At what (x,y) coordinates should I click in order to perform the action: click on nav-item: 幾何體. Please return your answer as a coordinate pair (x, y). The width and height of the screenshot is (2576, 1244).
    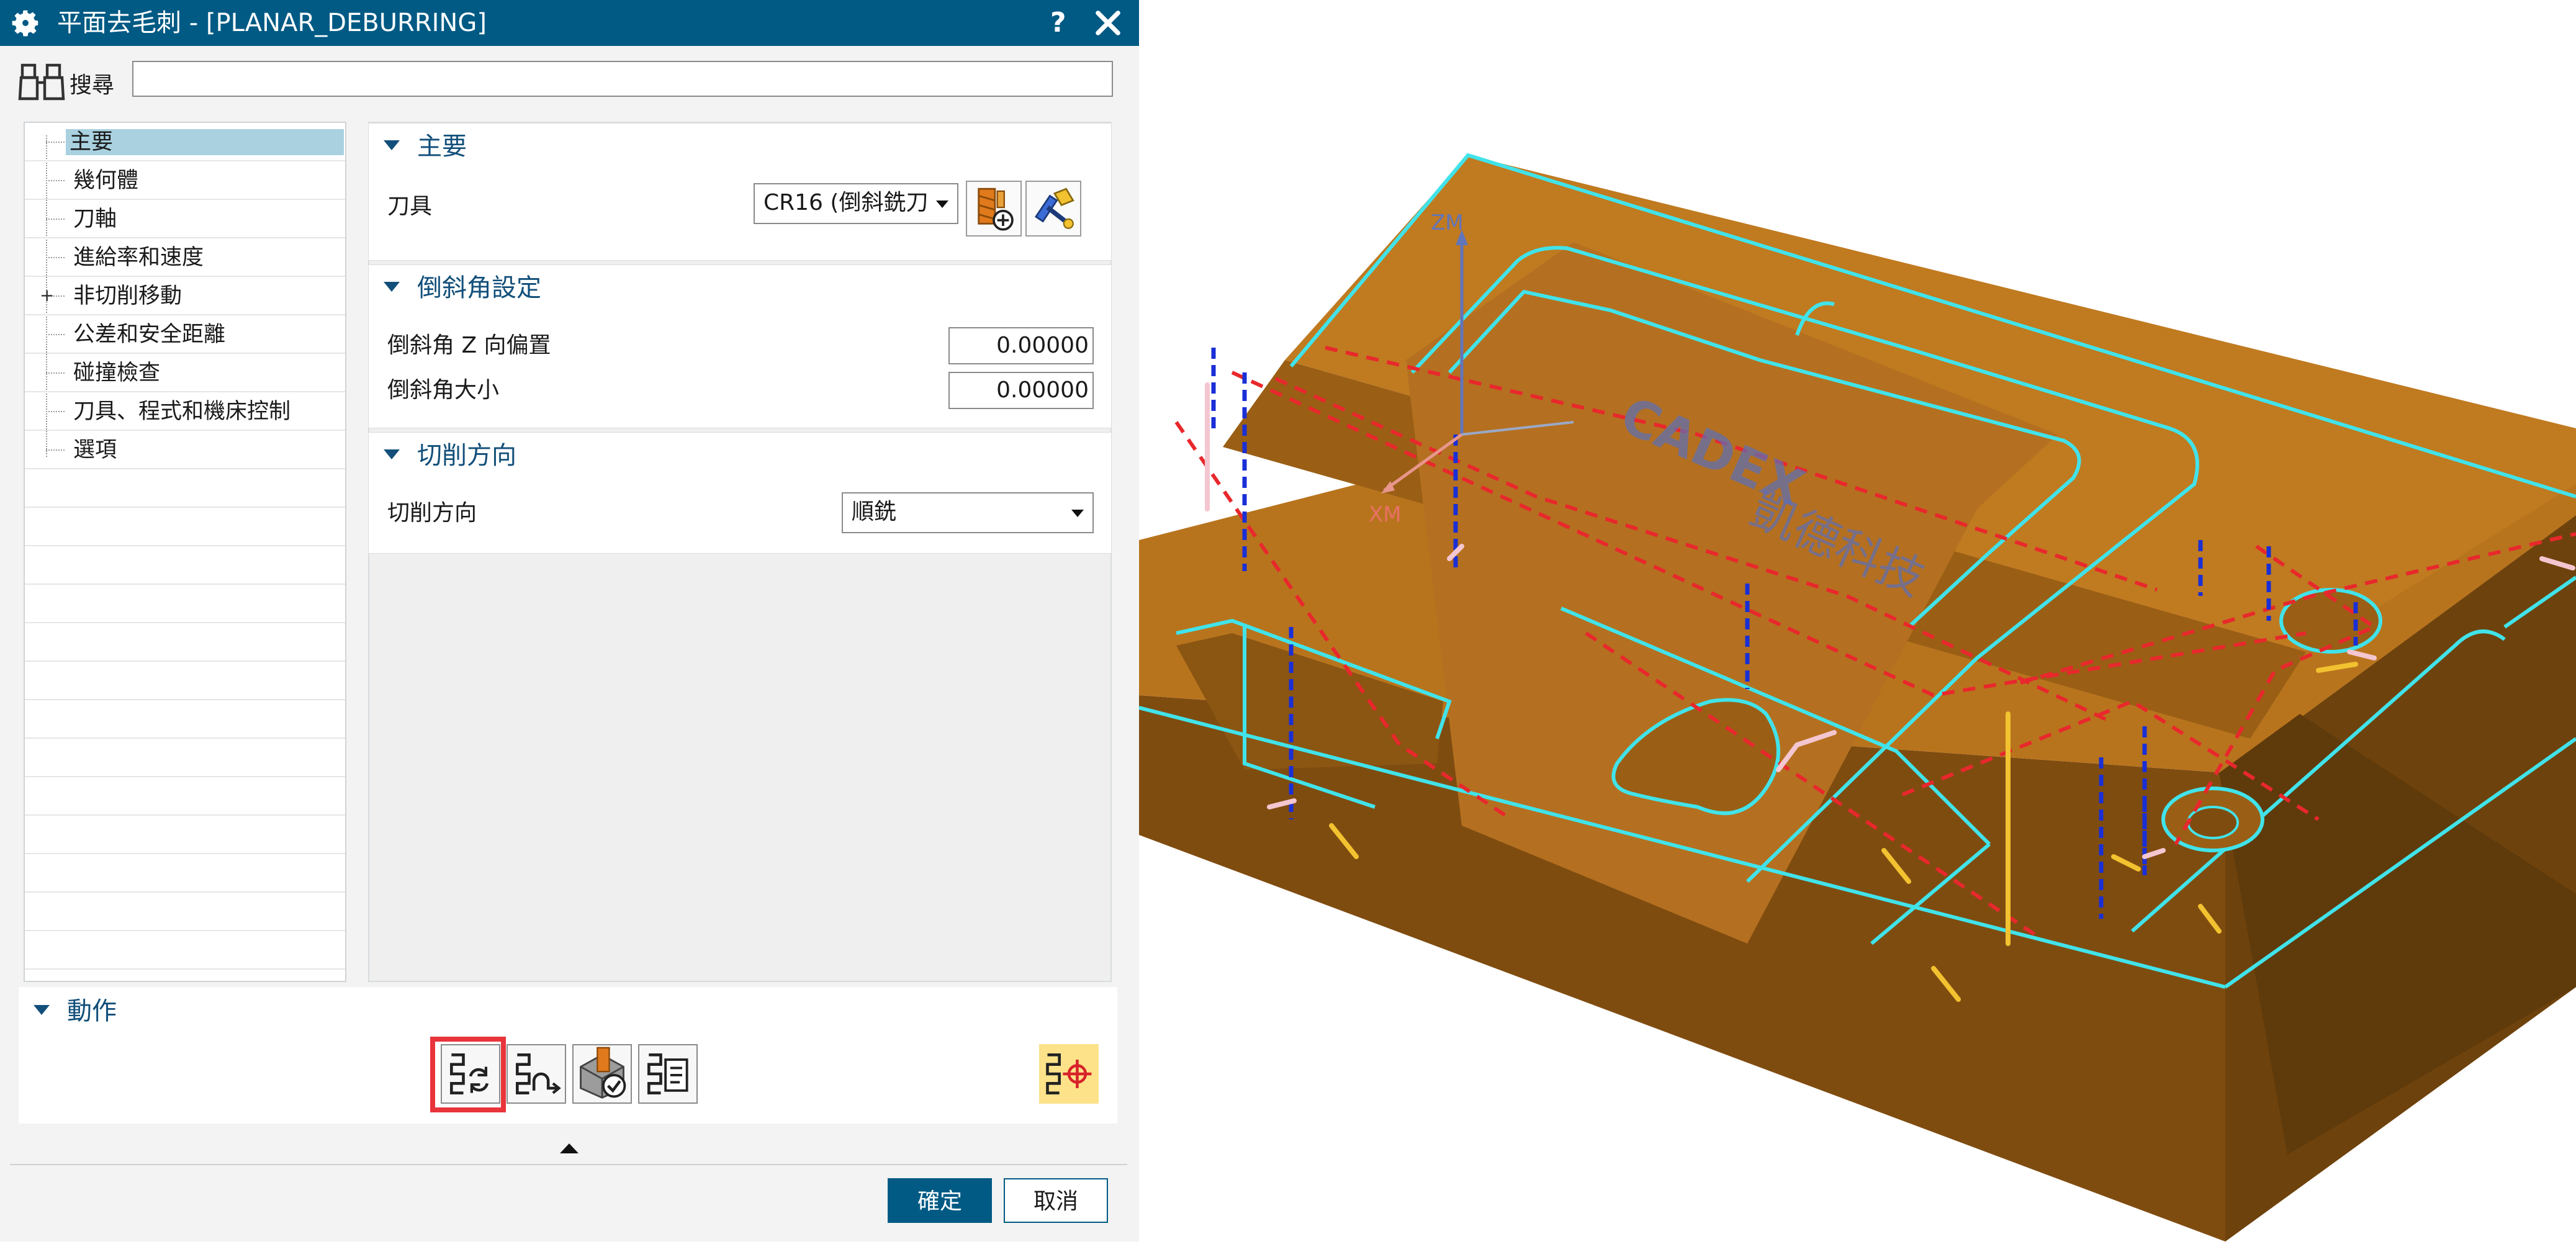
    Looking at the image, I should click on (185, 180).